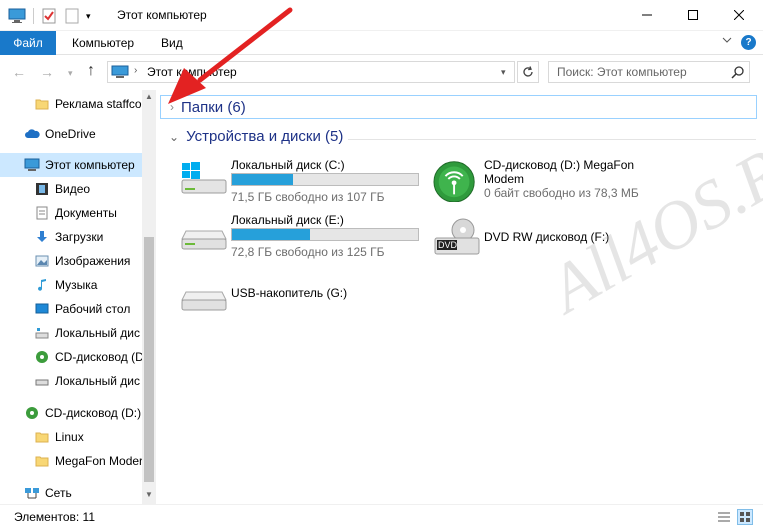  I want to click on sidebar-item-desktop: Рабочий стол, so click(71, 309).